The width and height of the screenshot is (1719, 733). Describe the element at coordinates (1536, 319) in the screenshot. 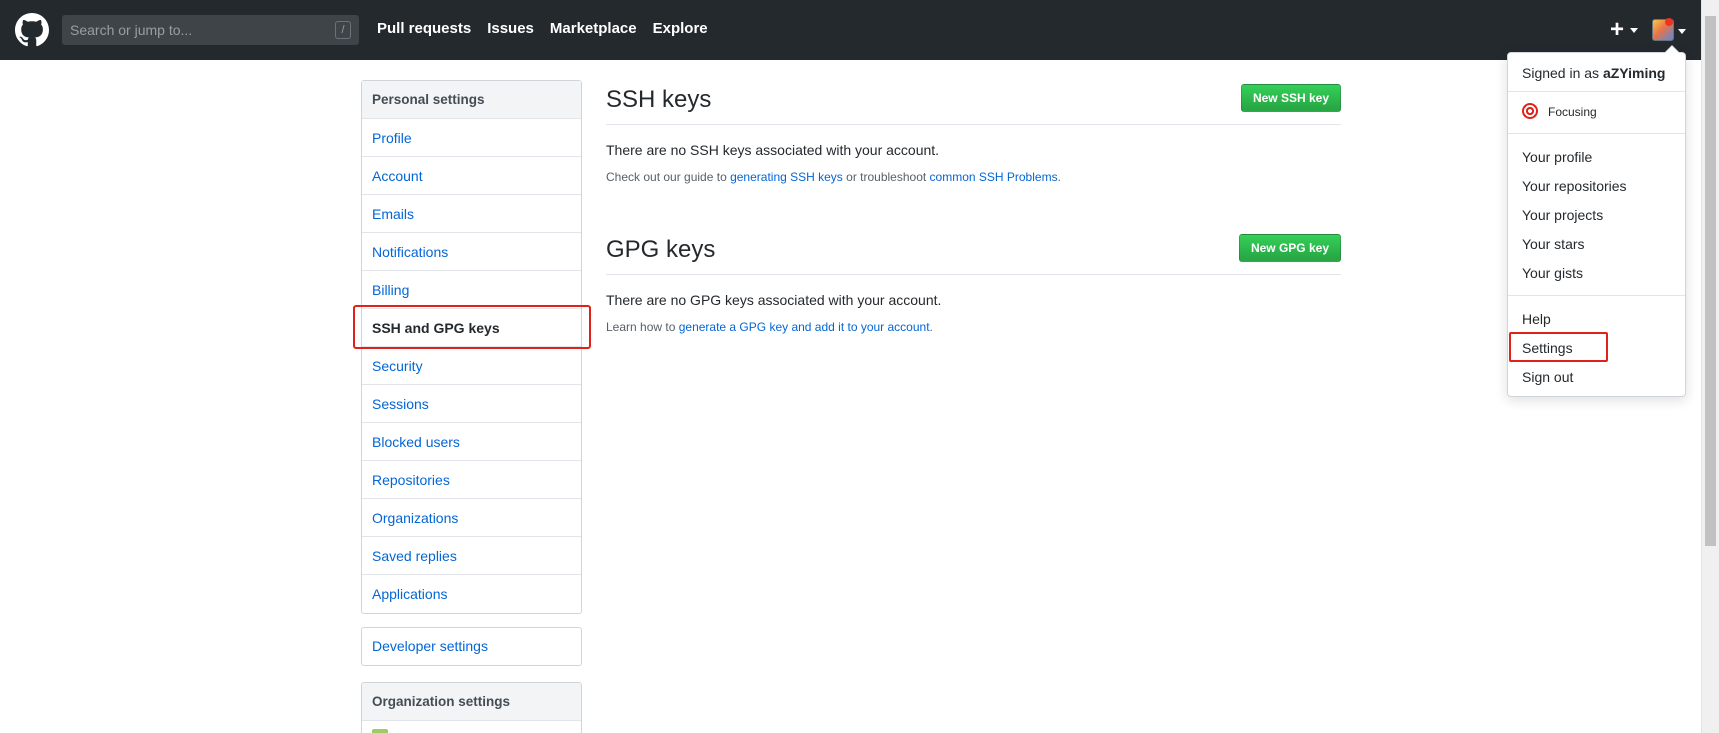

I see `menu-item-help: Help` at that location.